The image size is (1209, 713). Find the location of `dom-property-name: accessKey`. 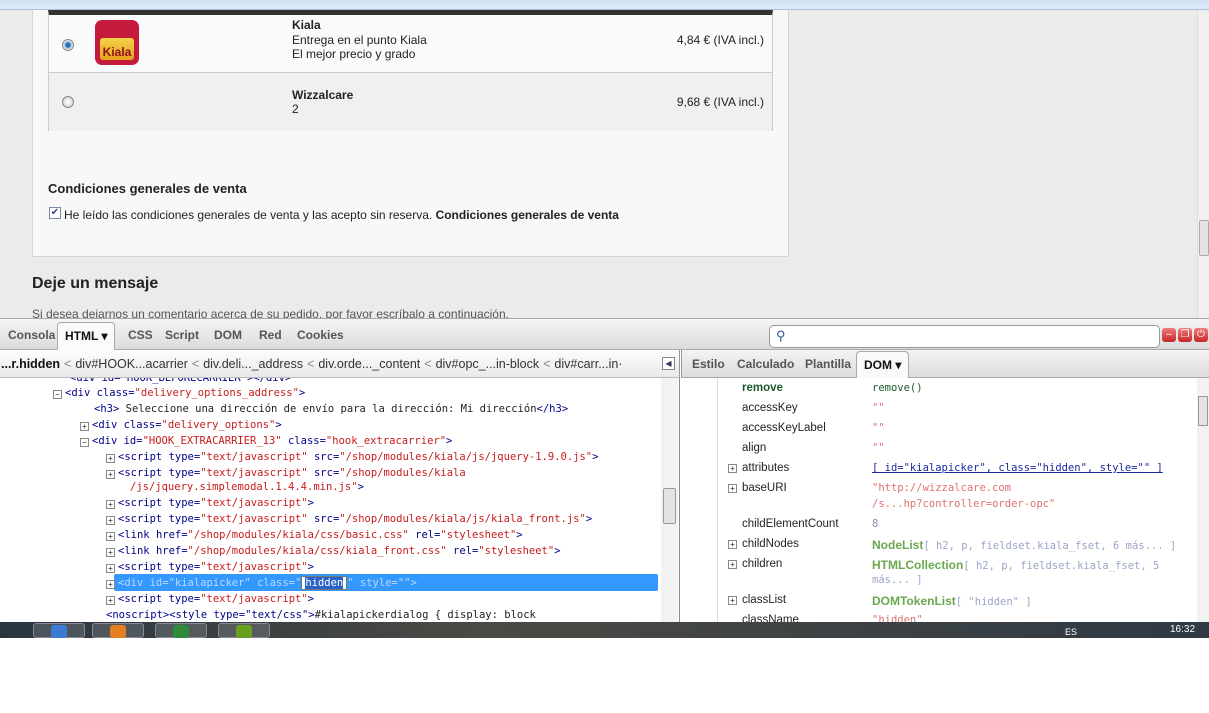

dom-property-name: accessKey is located at coordinates (770, 408).